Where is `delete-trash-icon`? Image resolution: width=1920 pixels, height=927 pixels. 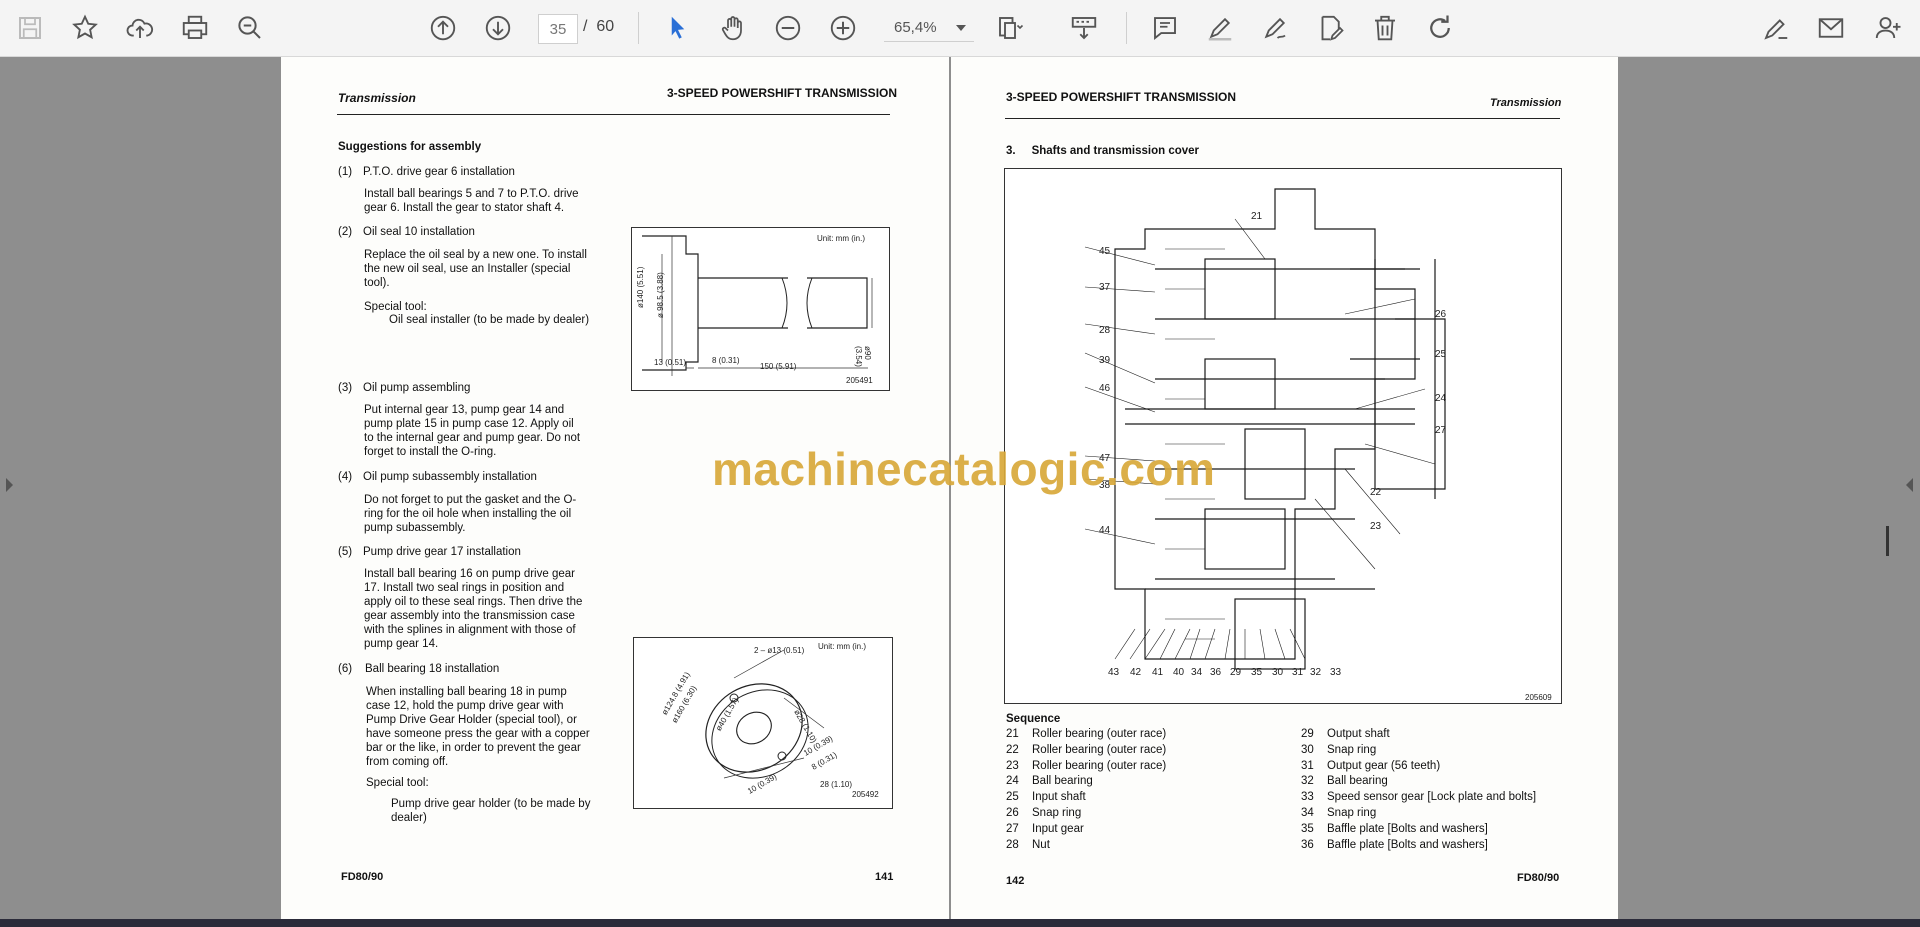 delete-trash-icon is located at coordinates (1385, 28).